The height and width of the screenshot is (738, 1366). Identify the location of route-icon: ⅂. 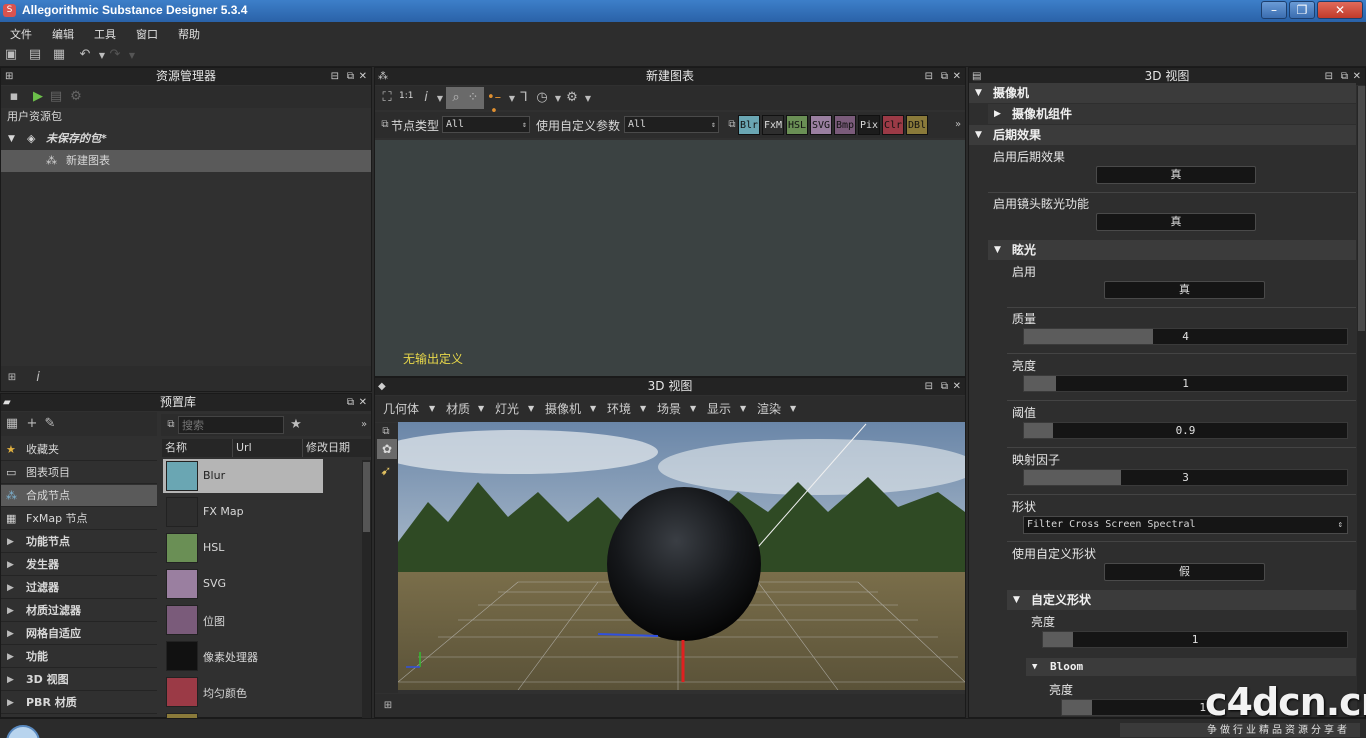
(524, 98).